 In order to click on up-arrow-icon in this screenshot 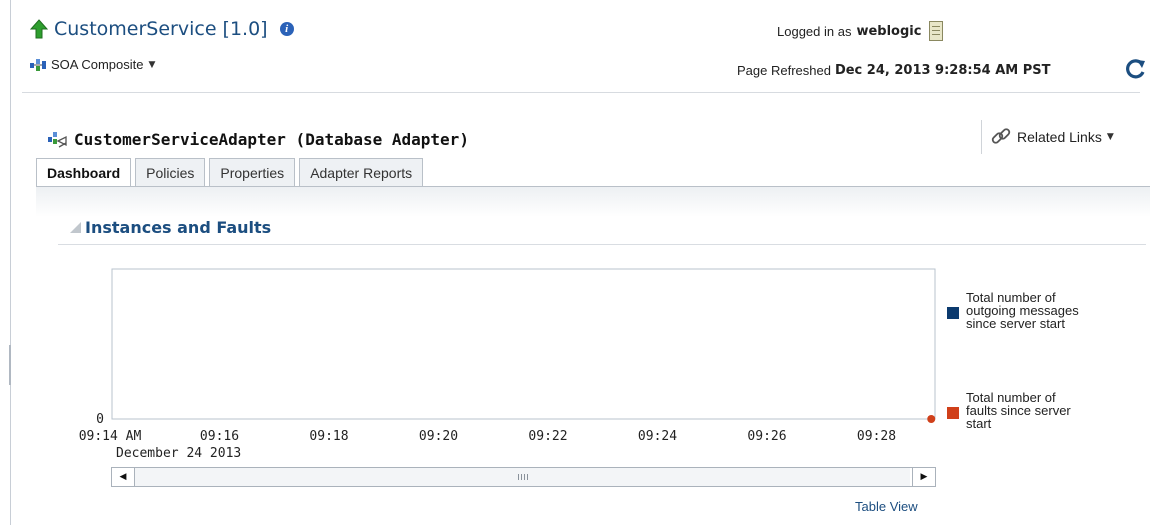, I will do `click(39, 29)`.